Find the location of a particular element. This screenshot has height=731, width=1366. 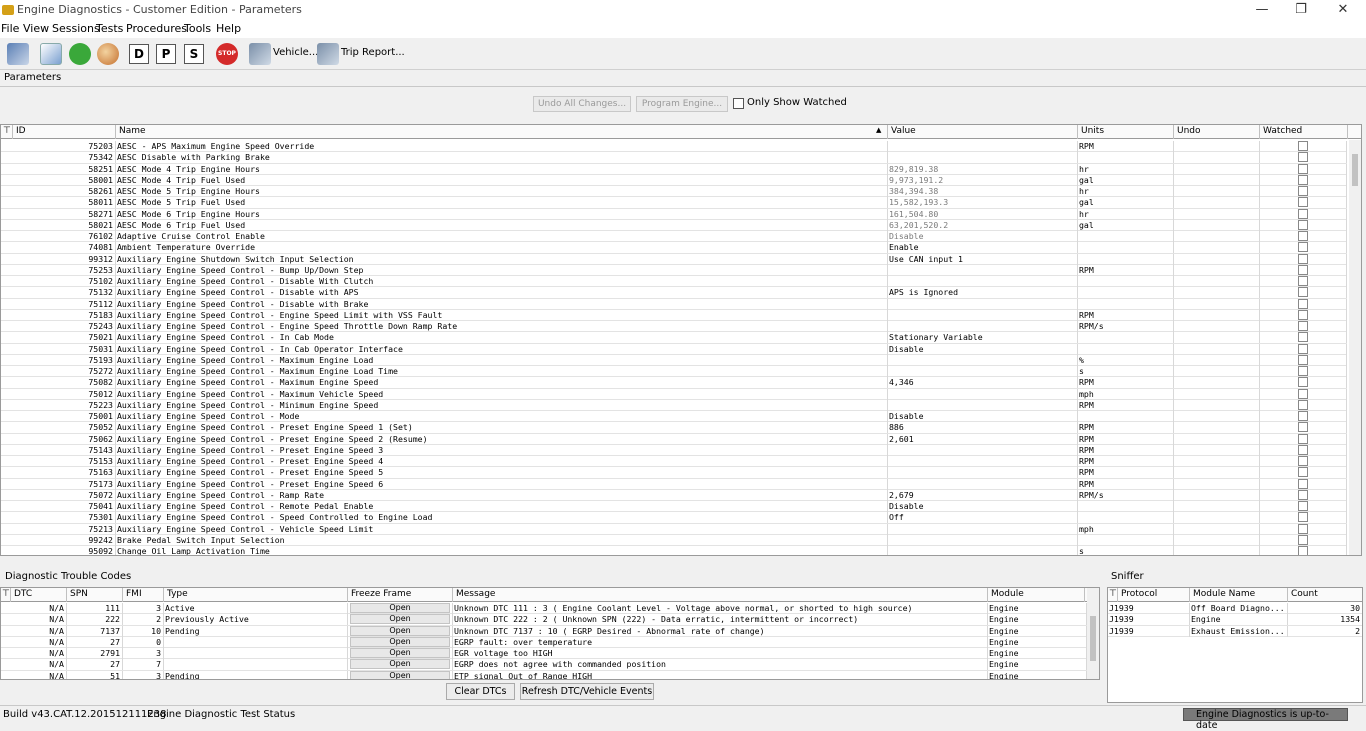

engine-status-icon is located at coordinates (108, 54).